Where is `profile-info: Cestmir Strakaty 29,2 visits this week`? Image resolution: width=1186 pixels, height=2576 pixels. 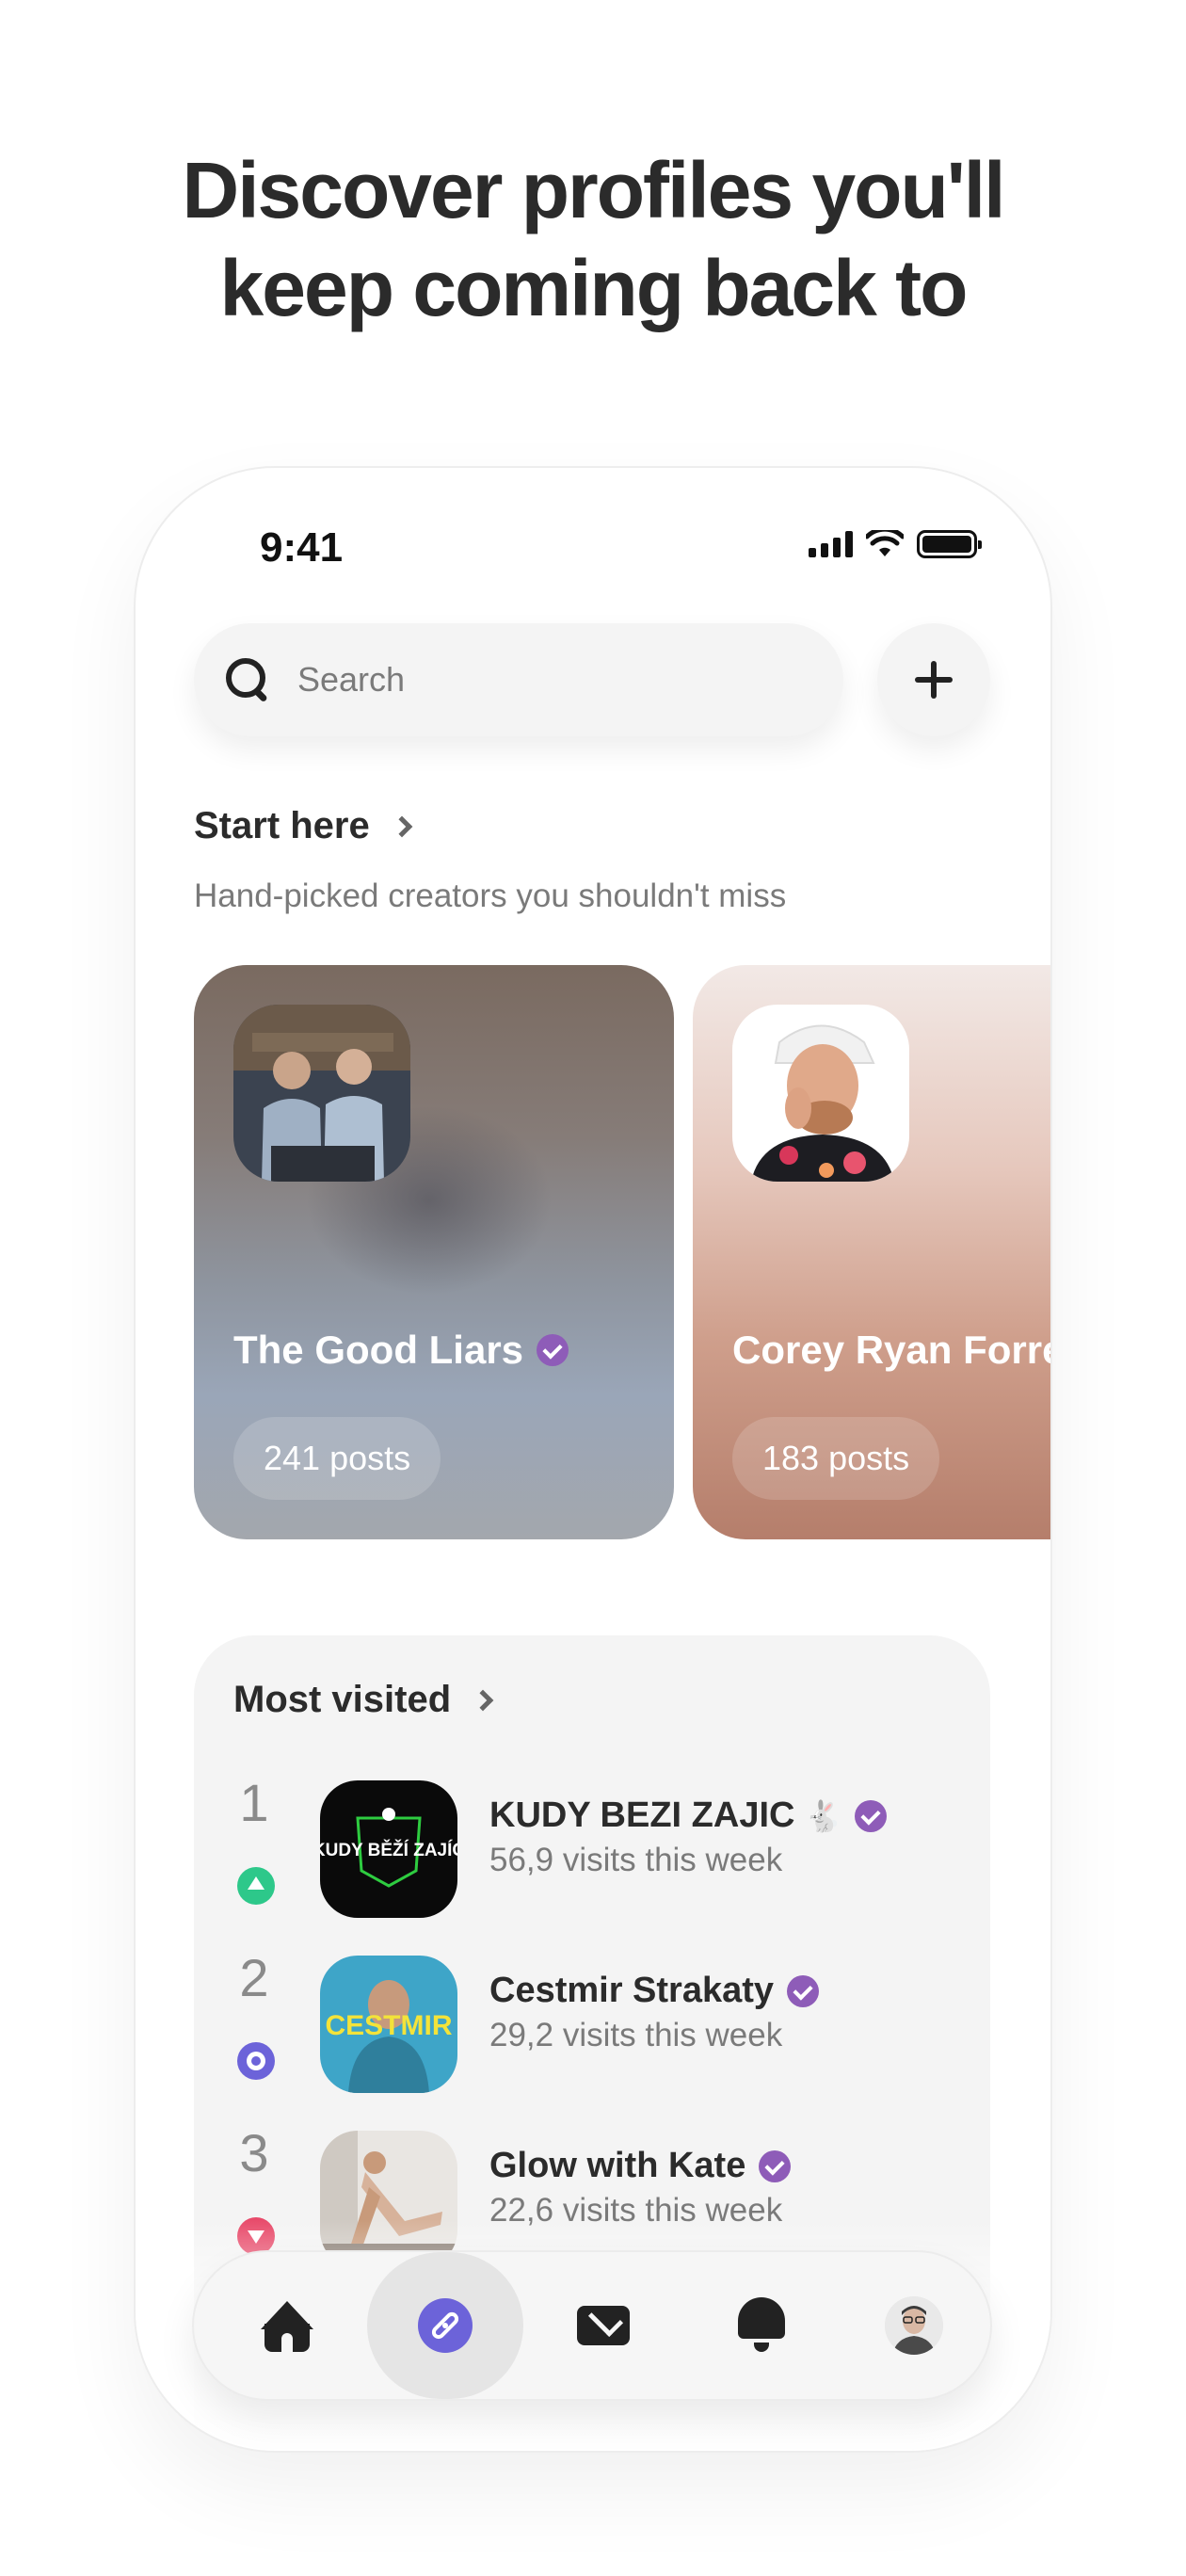 profile-info: Cestmir Strakaty 29,2 visits this week is located at coordinates (654, 2012).